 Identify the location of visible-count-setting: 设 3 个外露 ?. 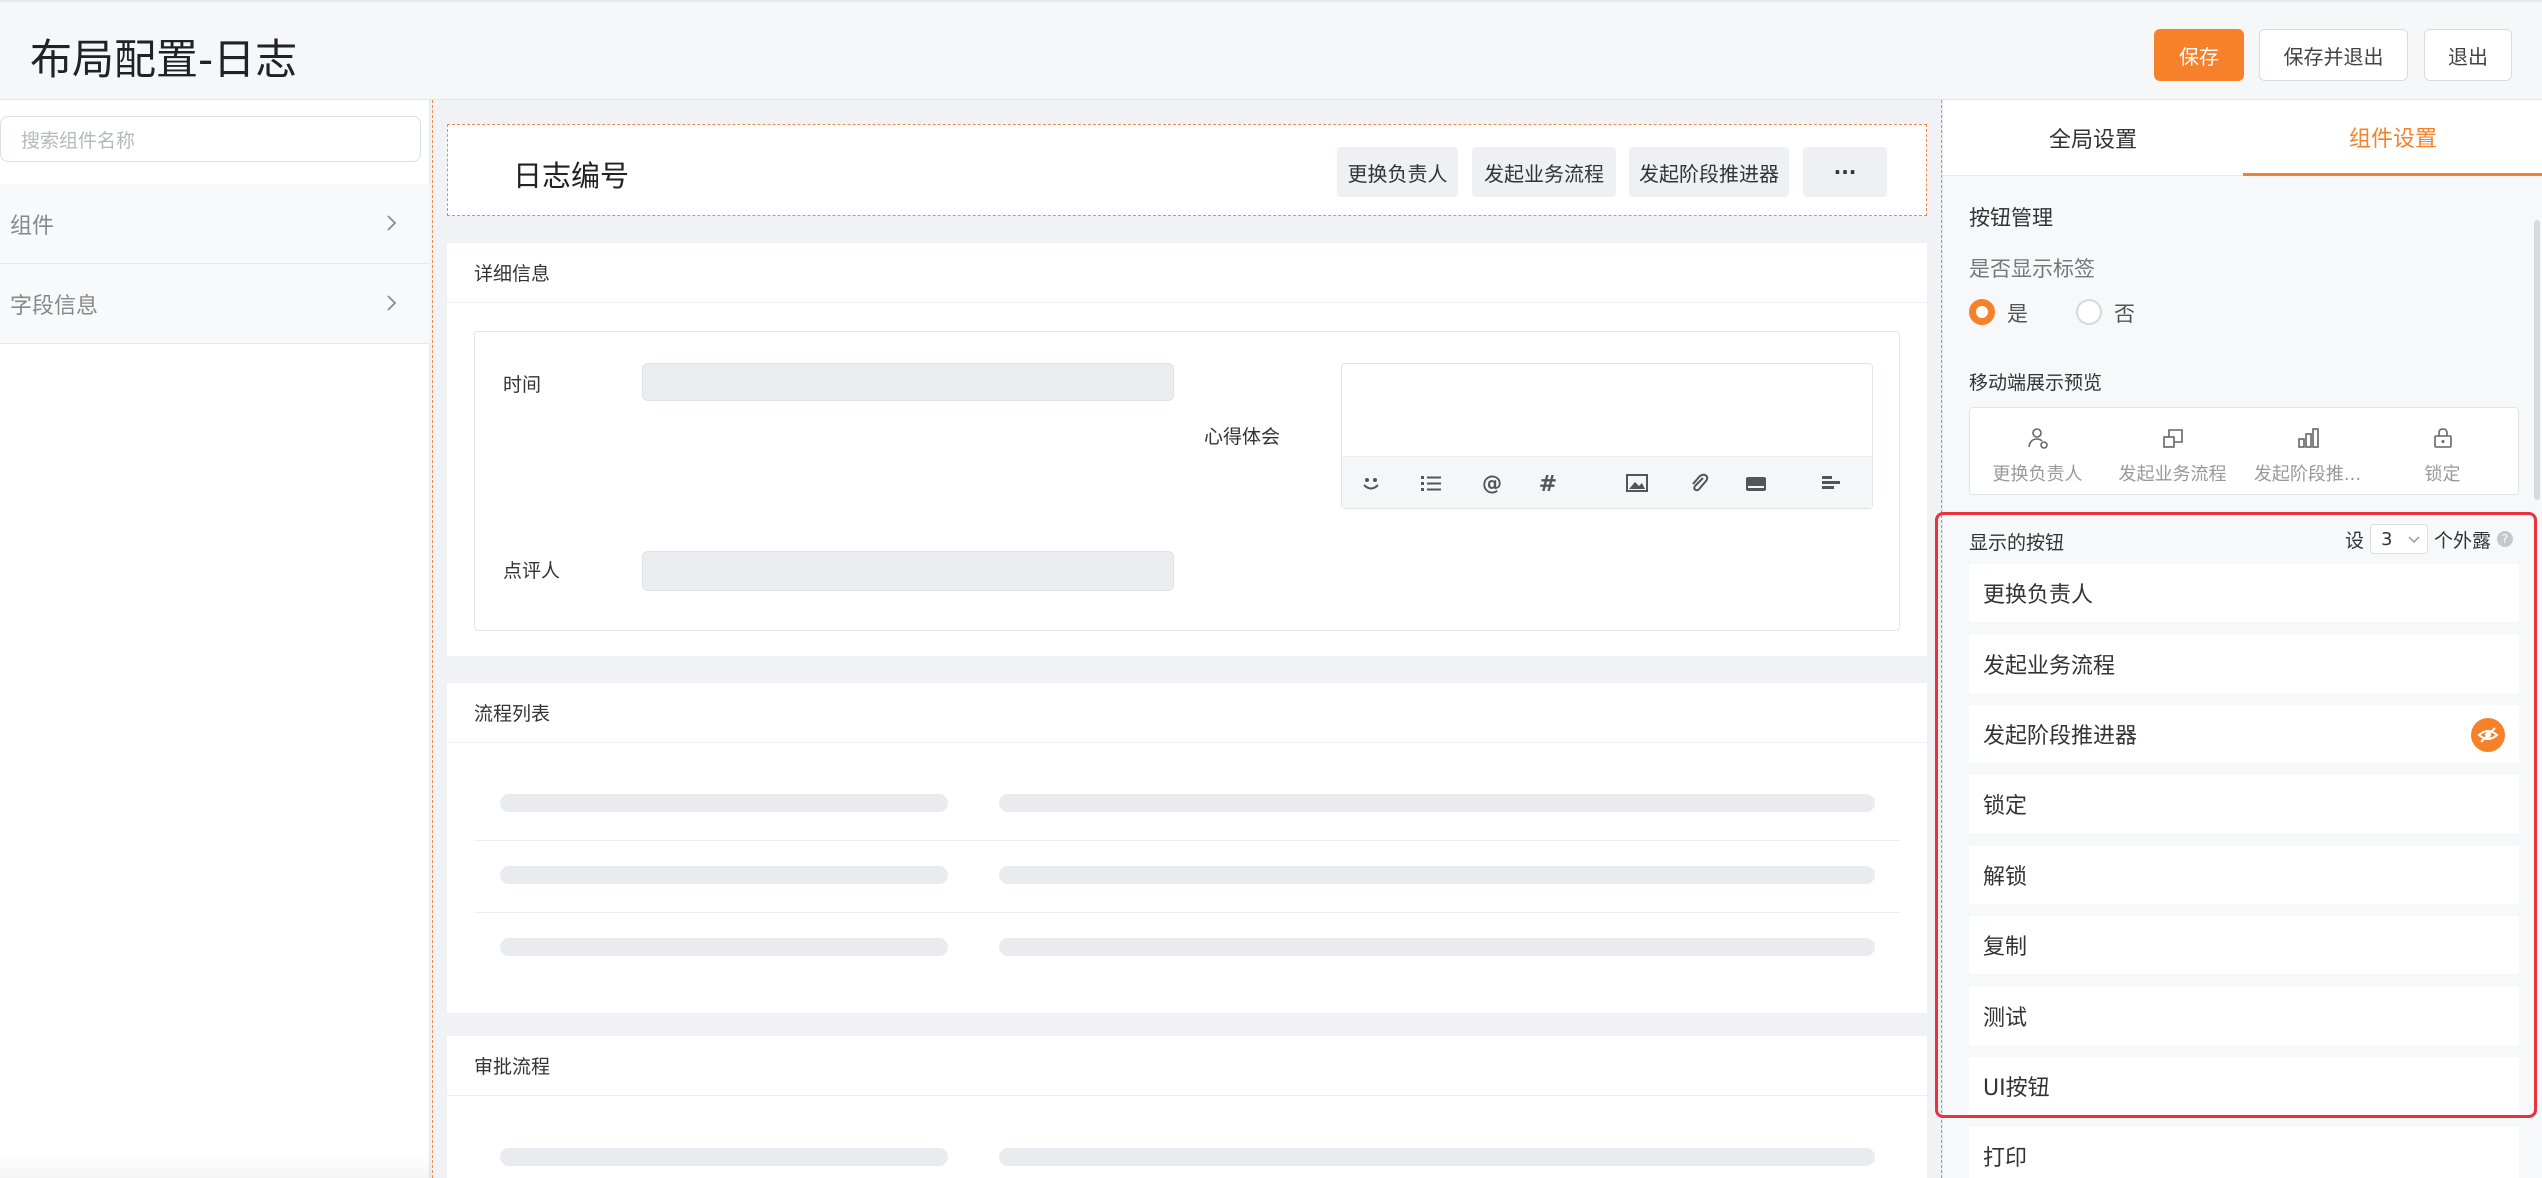
(2429, 539).